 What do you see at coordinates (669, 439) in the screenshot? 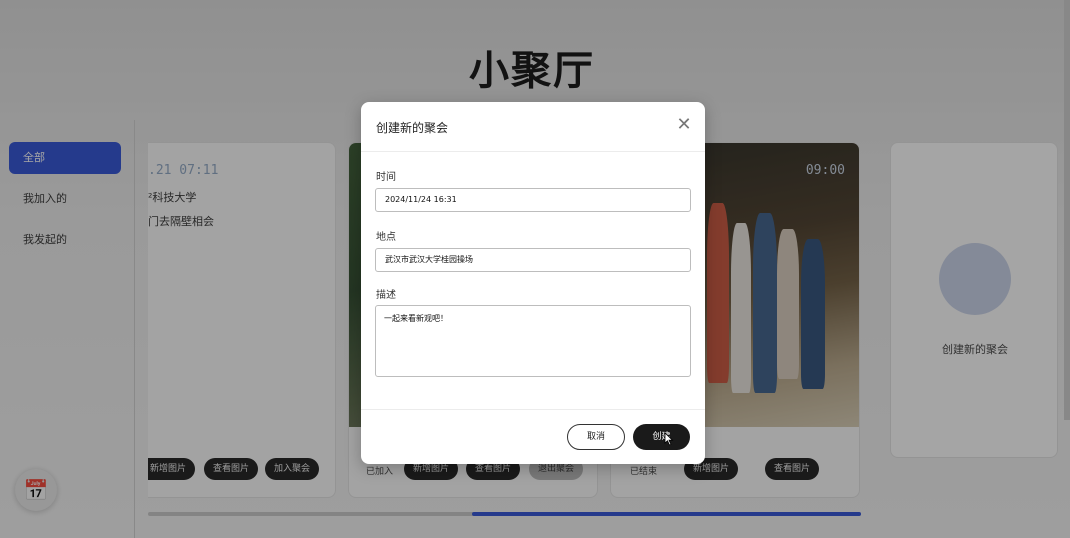
I see `pointer-cursor-icon` at bounding box center [669, 439].